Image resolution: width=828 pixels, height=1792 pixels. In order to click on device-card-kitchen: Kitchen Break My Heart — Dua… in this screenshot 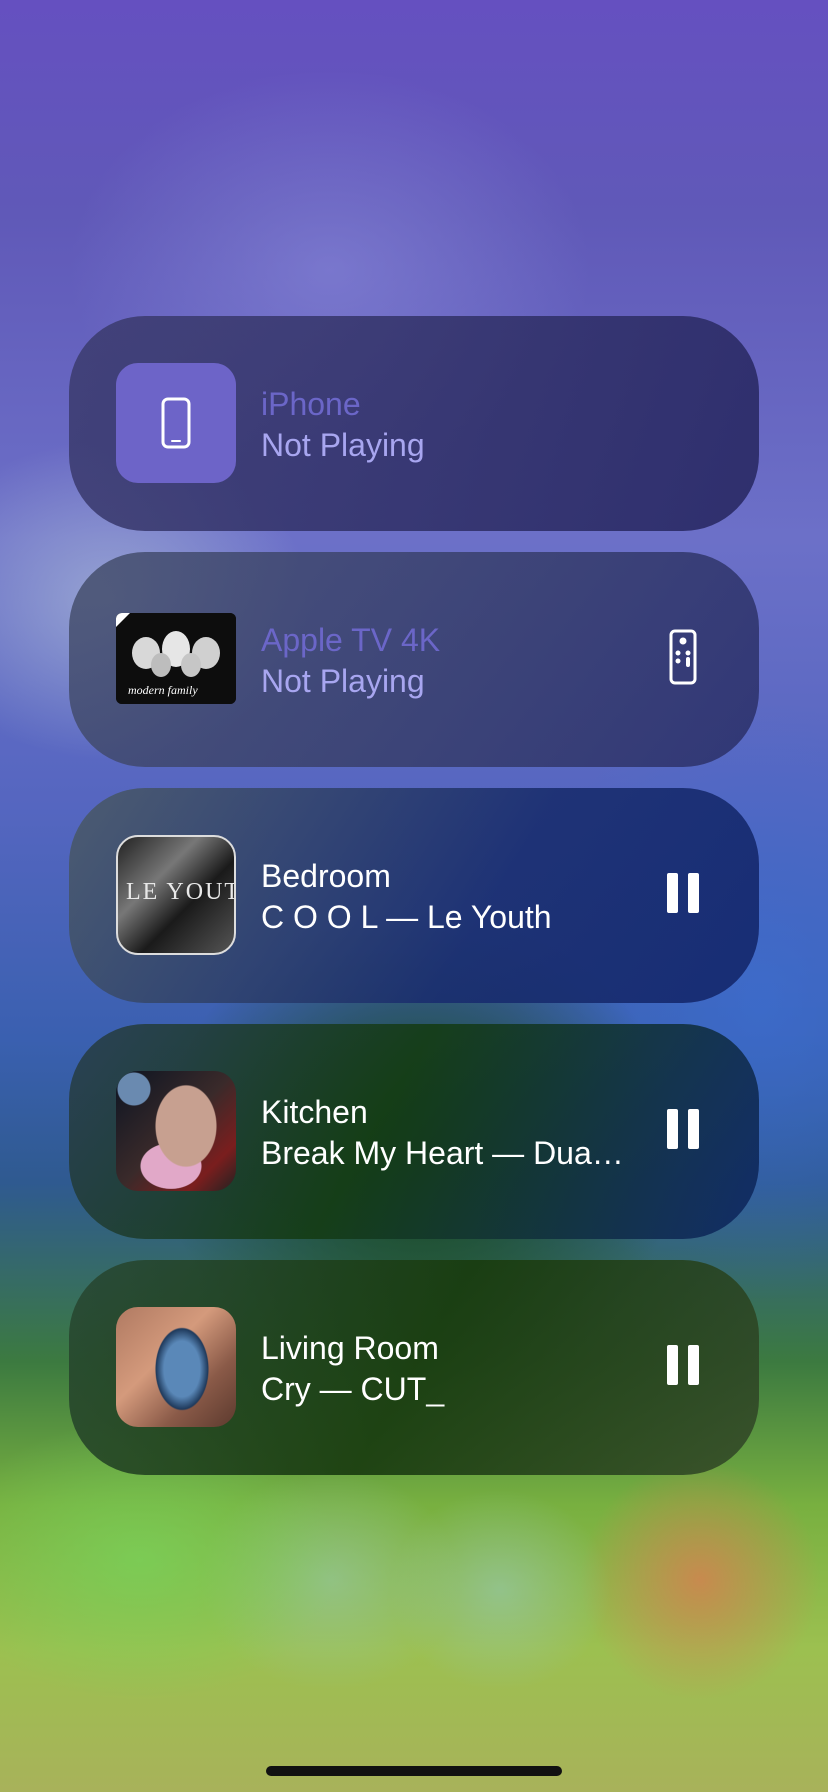, I will do `click(414, 1131)`.